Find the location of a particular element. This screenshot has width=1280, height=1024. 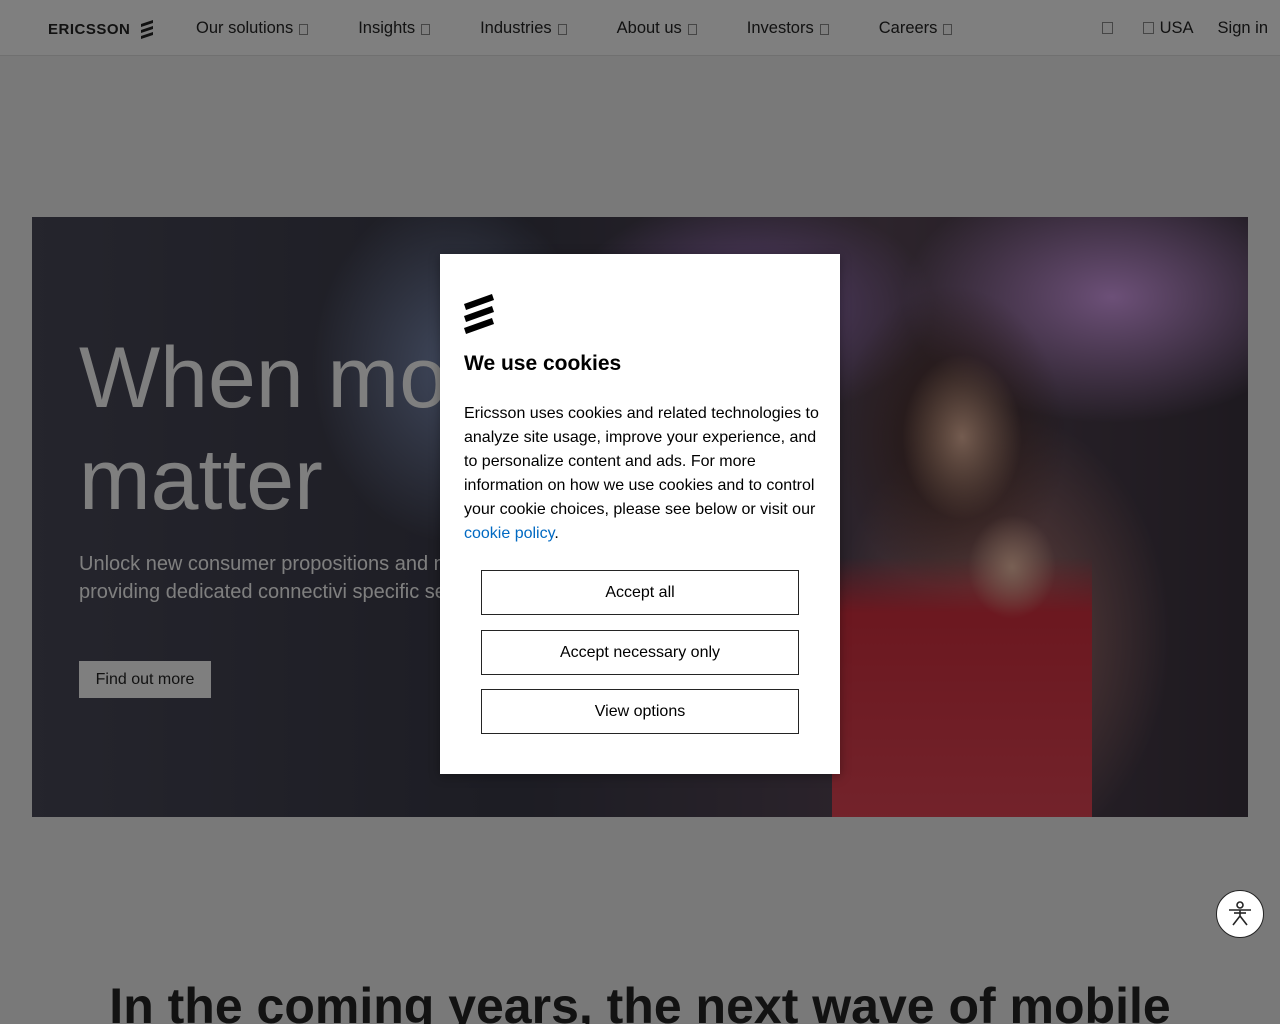

cookie-policy-link: cookie policy is located at coordinates (509, 533).